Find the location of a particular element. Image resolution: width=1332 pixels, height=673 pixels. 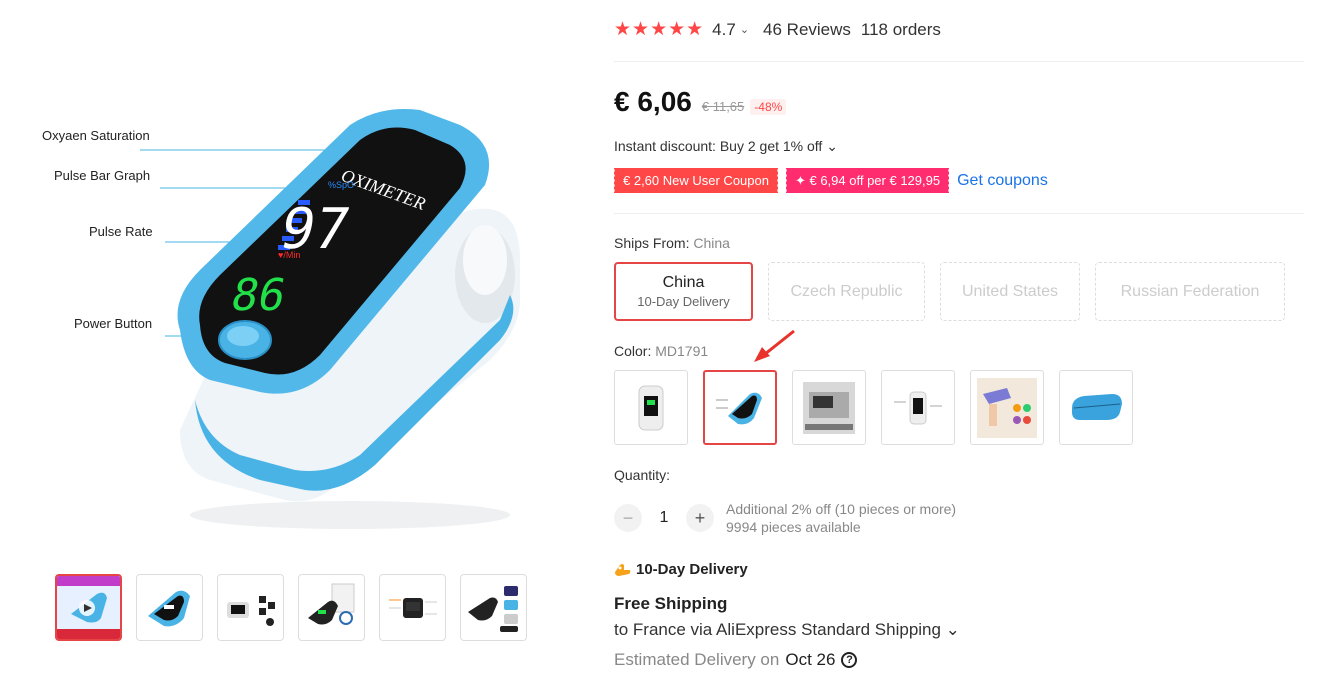

ships-from-label: Ships From: China is located at coordinates (672, 243).